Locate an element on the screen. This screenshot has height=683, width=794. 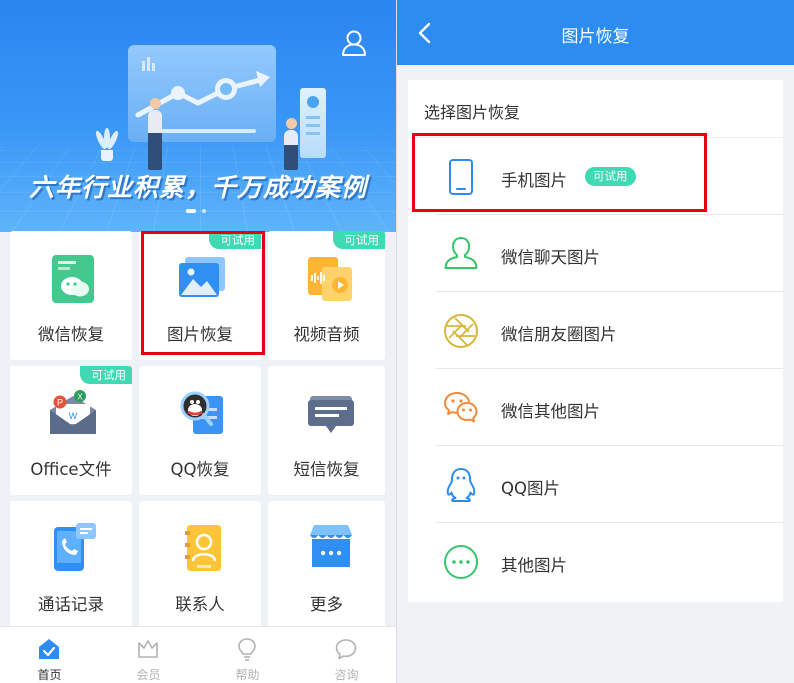
grid-item-contacts: 联系人 is located at coordinates (200, 565).